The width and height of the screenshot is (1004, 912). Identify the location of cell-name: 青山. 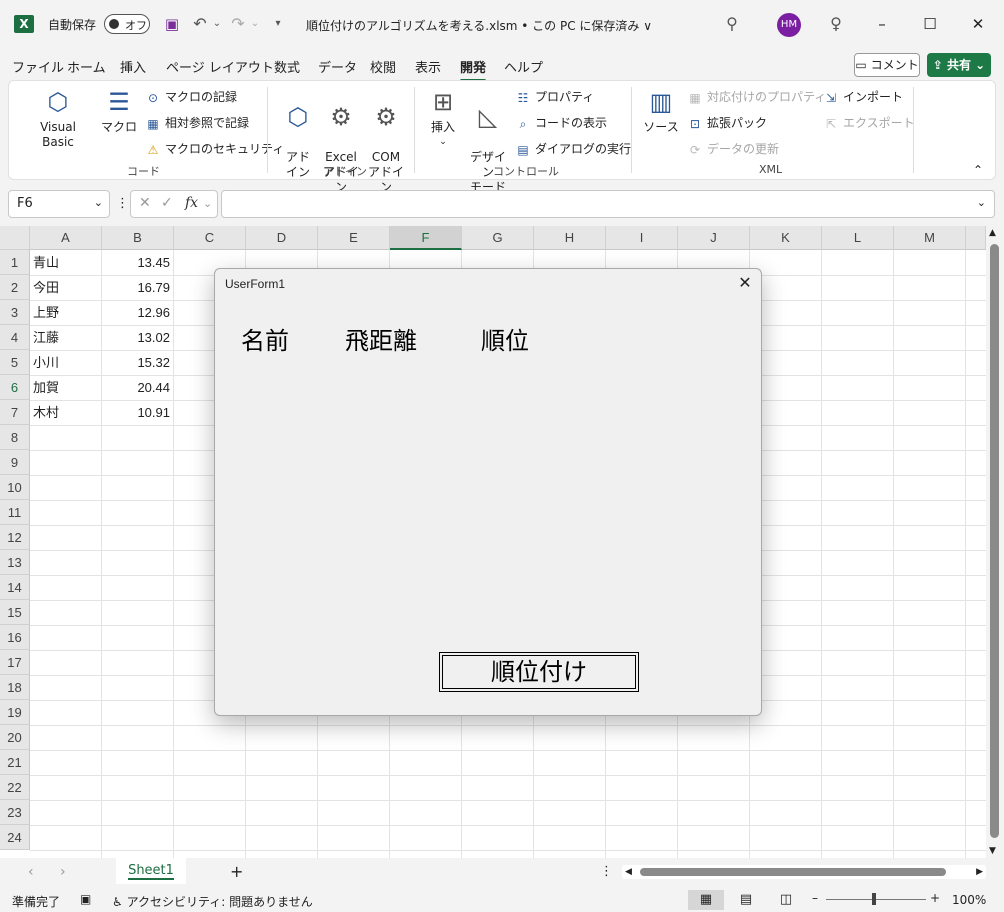
(66, 262).